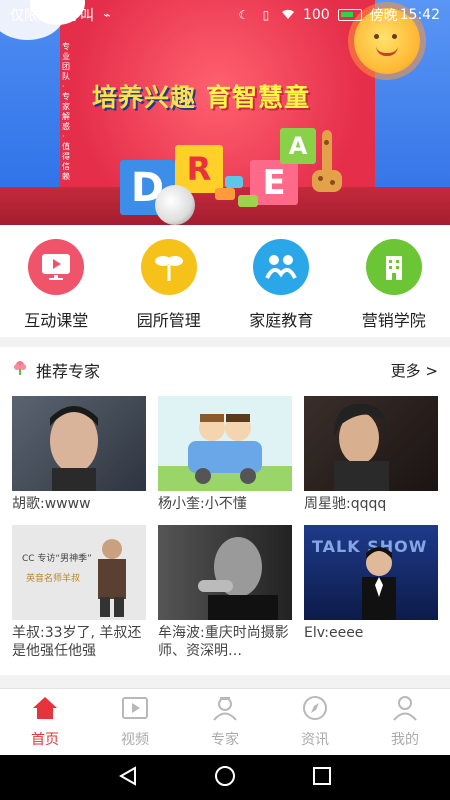 The width and height of the screenshot is (450, 800). I want to click on vibrate-icon: ▯, so click(266, 15).